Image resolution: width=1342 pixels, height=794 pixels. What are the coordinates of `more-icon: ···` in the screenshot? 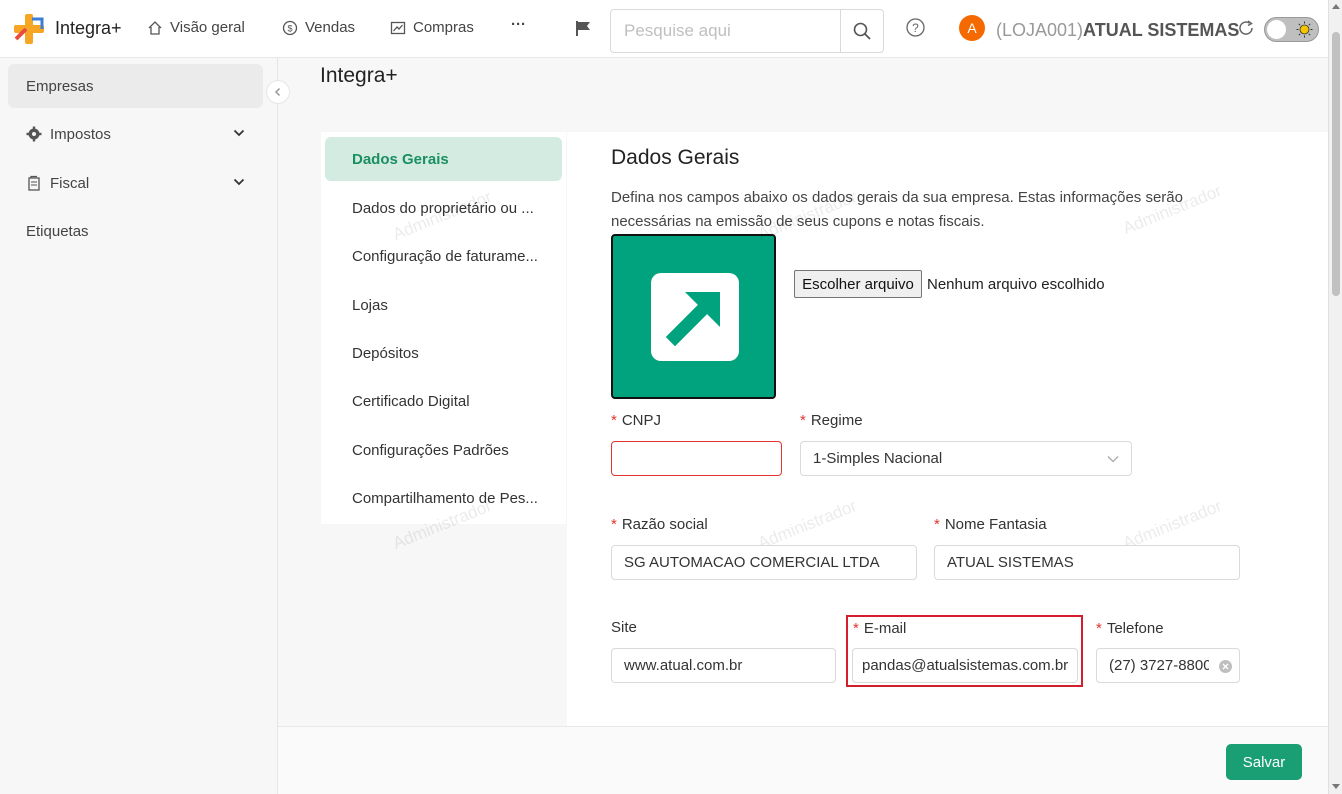 It's located at (518, 24).